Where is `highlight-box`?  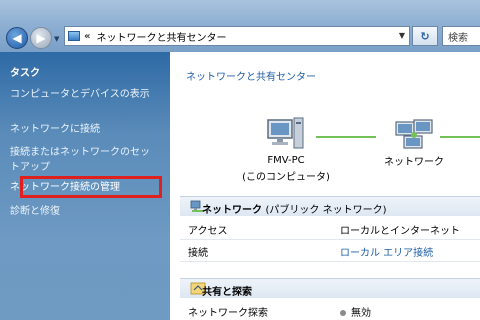
highlight-box is located at coordinates (91, 187).